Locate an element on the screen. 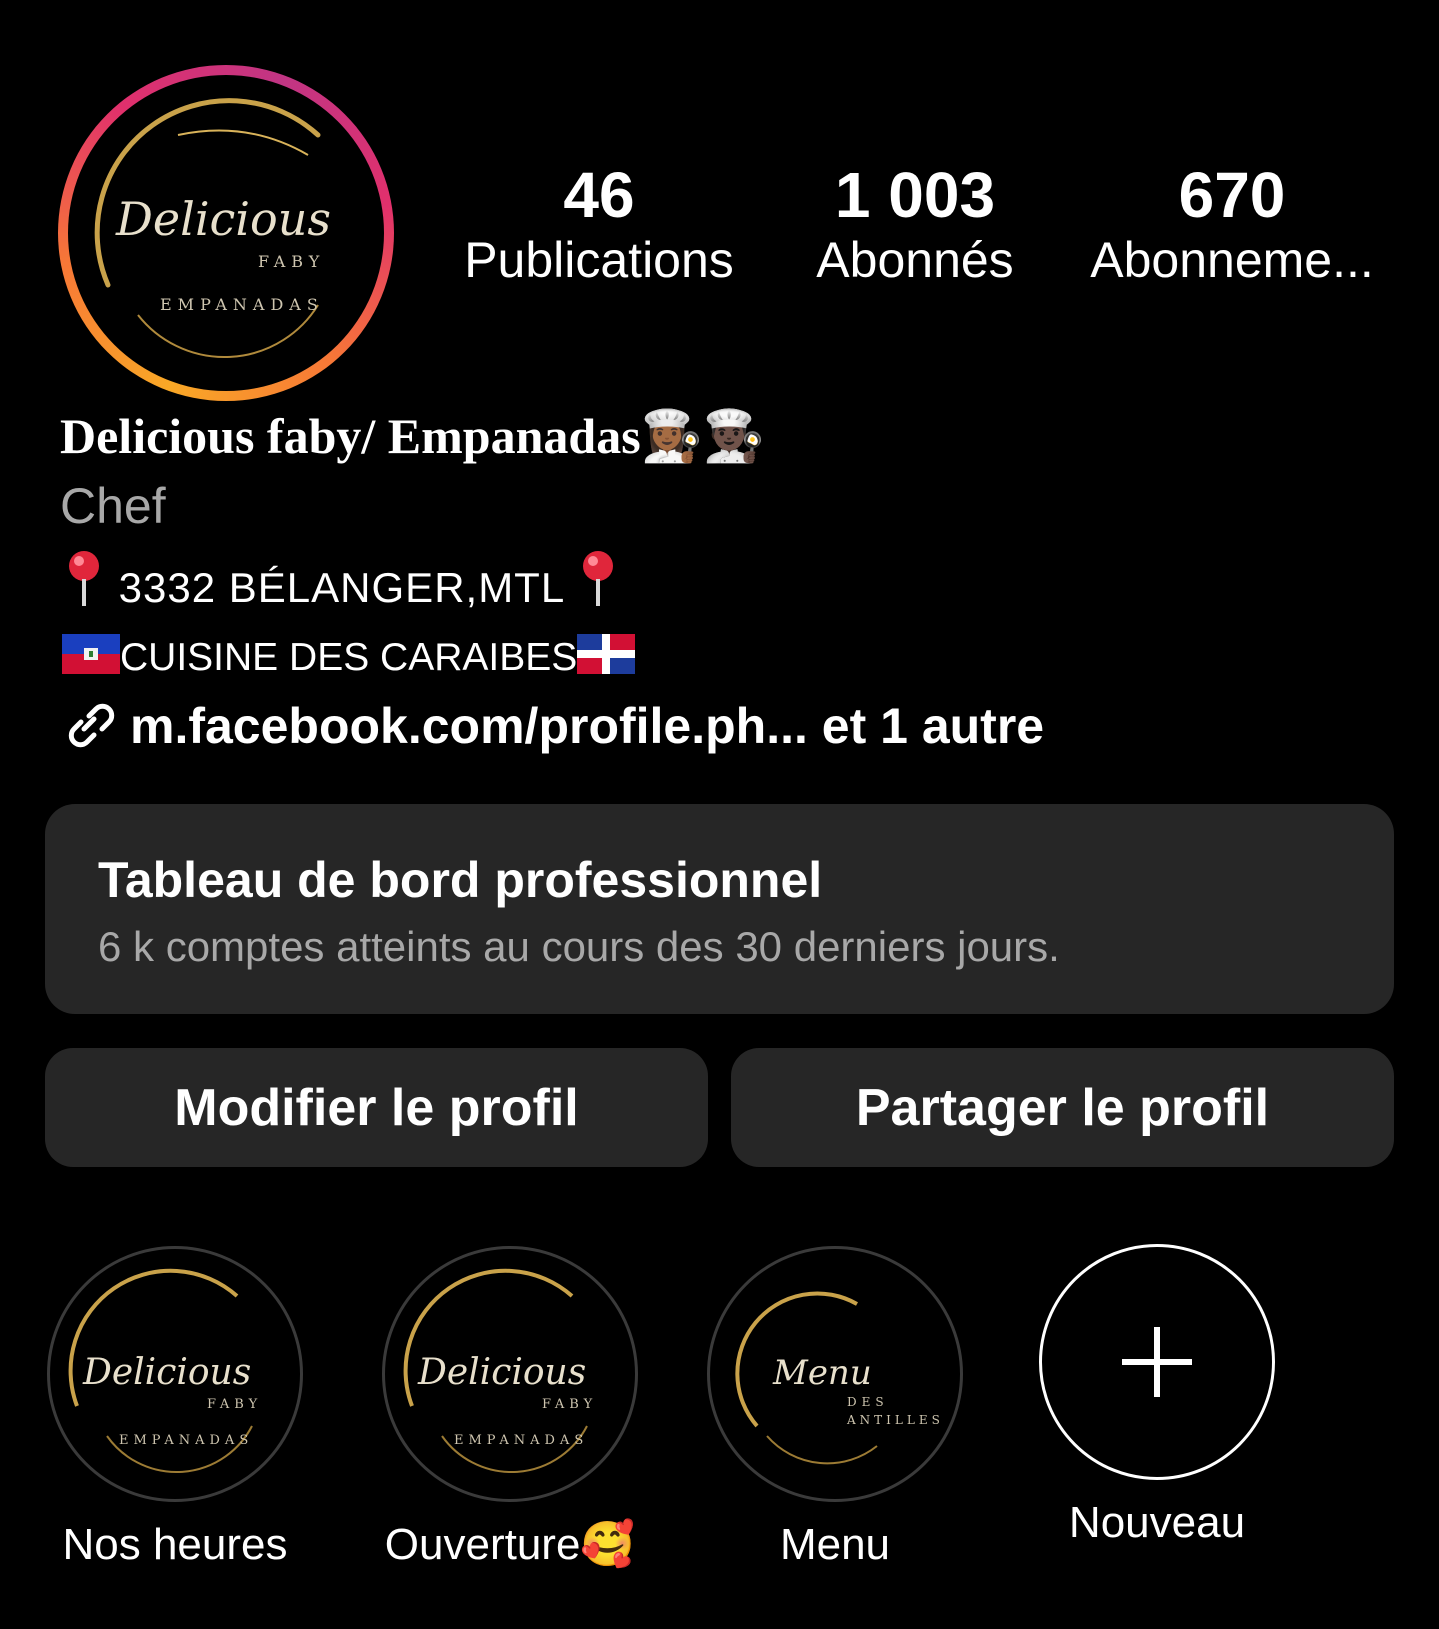 This screenshot has height=1629, width=1439. bio-cuisine-text: CUISINE DES CARAIBES is located at coordinates (349, 657).